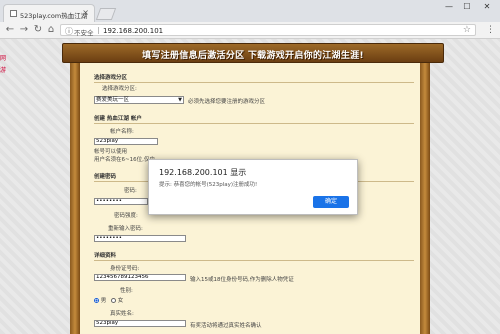 This screenshot has width=500, height=334. Describe the element at coordinates (268, 30) in the screenshot. I see `address-bar: ⓘ 不安全 192.168.200.101 ☆` at that location.